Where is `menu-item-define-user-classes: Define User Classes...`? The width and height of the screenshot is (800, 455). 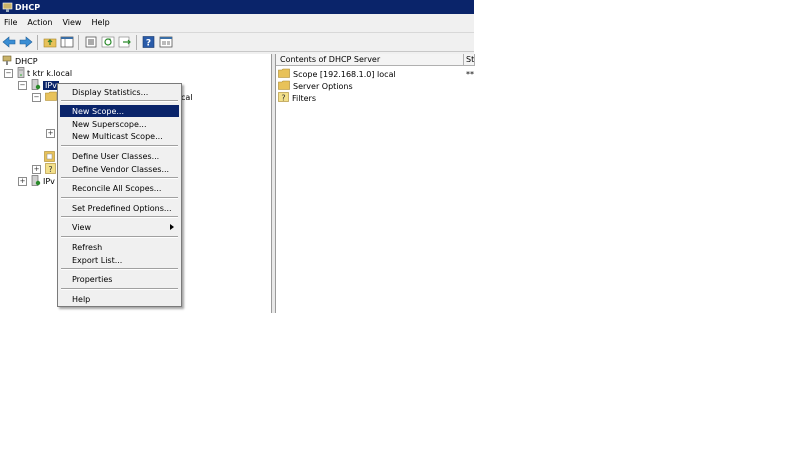 menu-item-define-user-classes: Define User Classes... is located at coordinates (119, 156).